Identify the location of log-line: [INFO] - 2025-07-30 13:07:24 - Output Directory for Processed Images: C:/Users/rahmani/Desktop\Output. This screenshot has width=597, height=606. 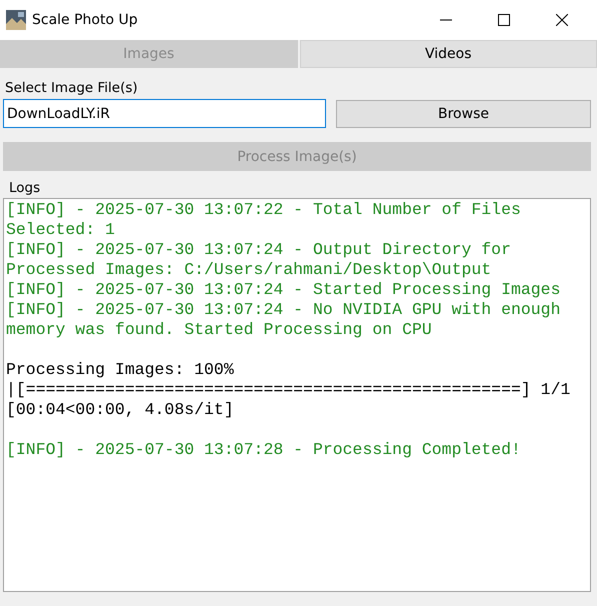
(259, 260).